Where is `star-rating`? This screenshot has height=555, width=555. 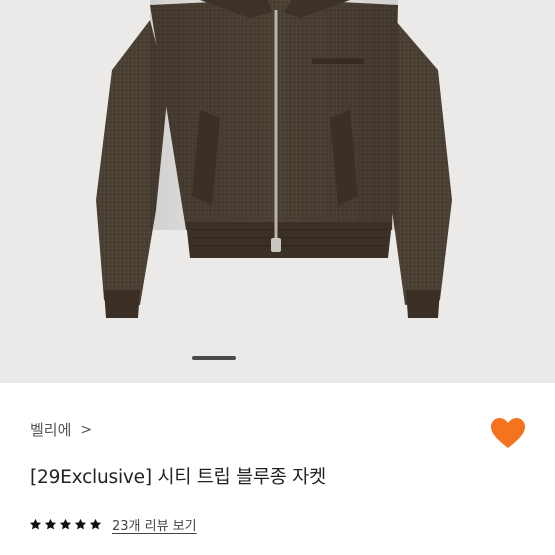
star-rating is located at coordinates (65, 524).